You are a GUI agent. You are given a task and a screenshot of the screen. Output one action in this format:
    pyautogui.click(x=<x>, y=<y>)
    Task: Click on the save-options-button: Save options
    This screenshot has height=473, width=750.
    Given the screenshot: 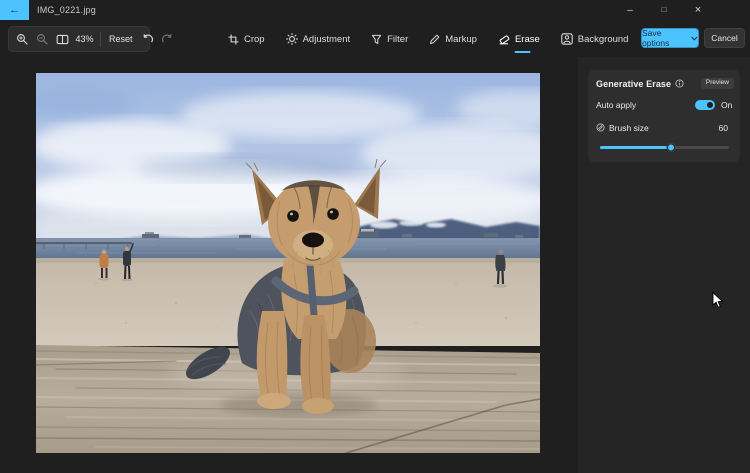 What is the action you would take?
    pyautogui.click(x=670, y=38)
    